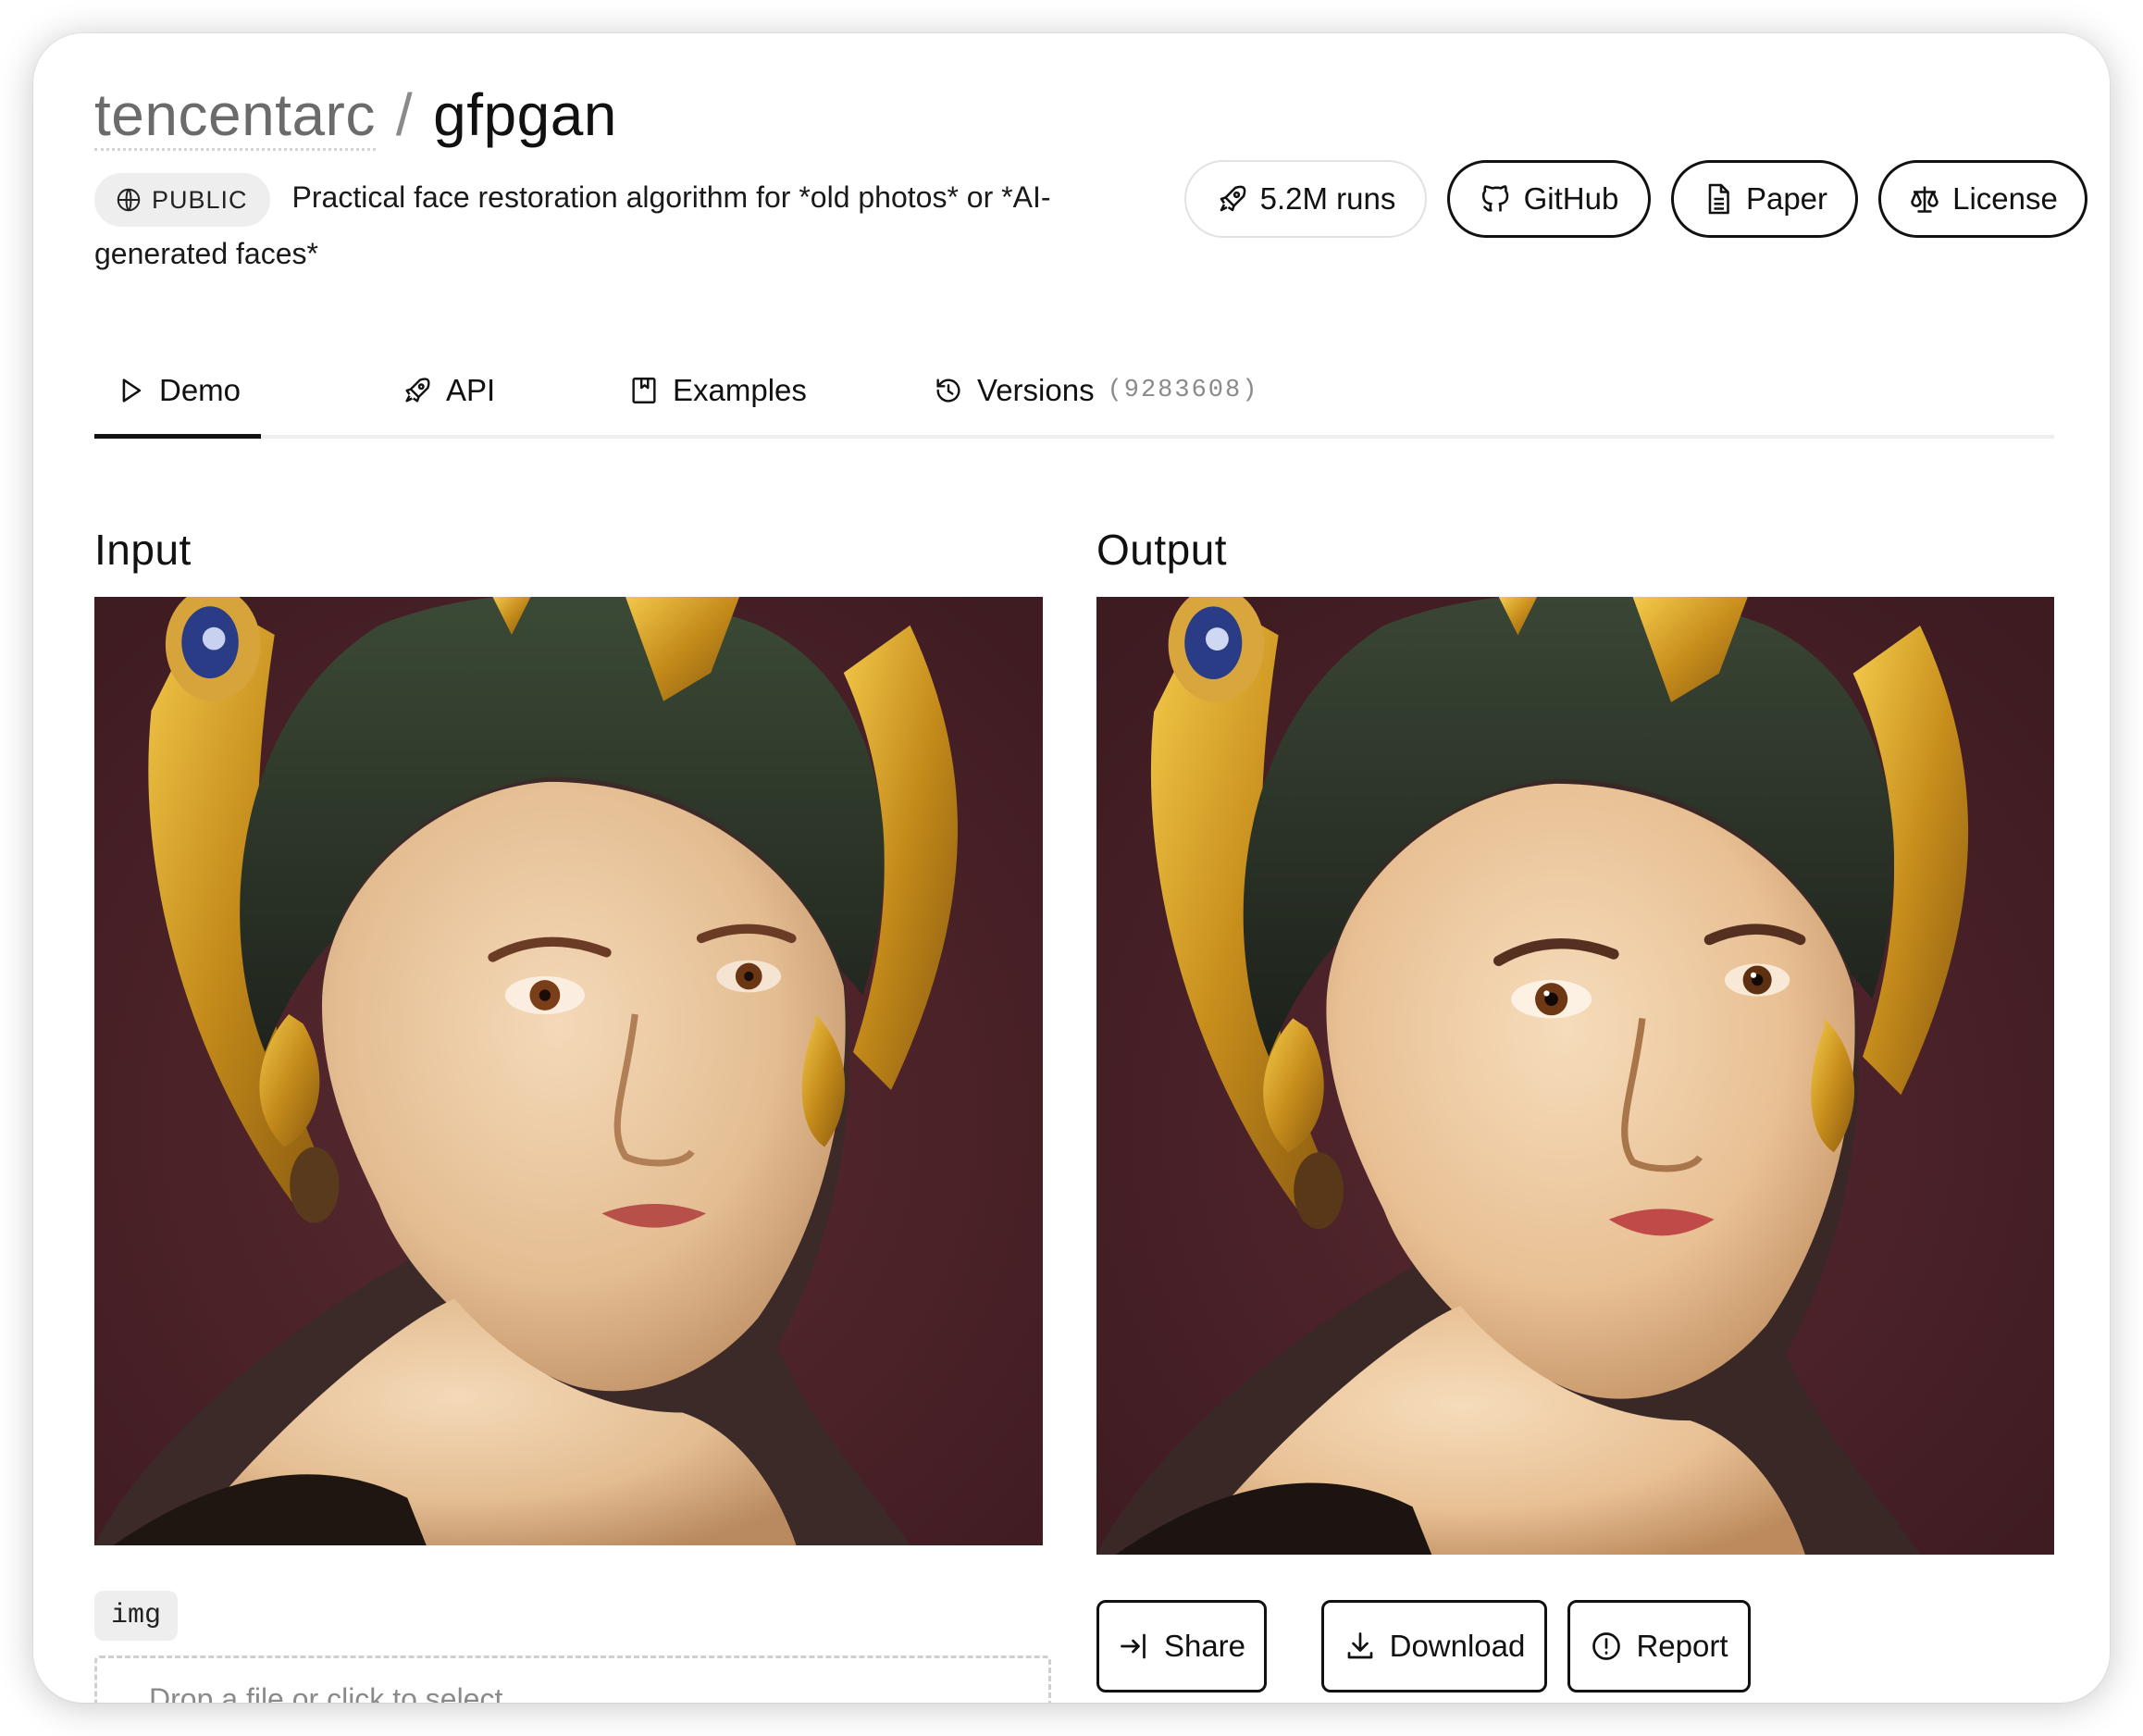  Describe the element at coordinates (1133, 1646) in the screenshot. I see `share-icon` at that location.